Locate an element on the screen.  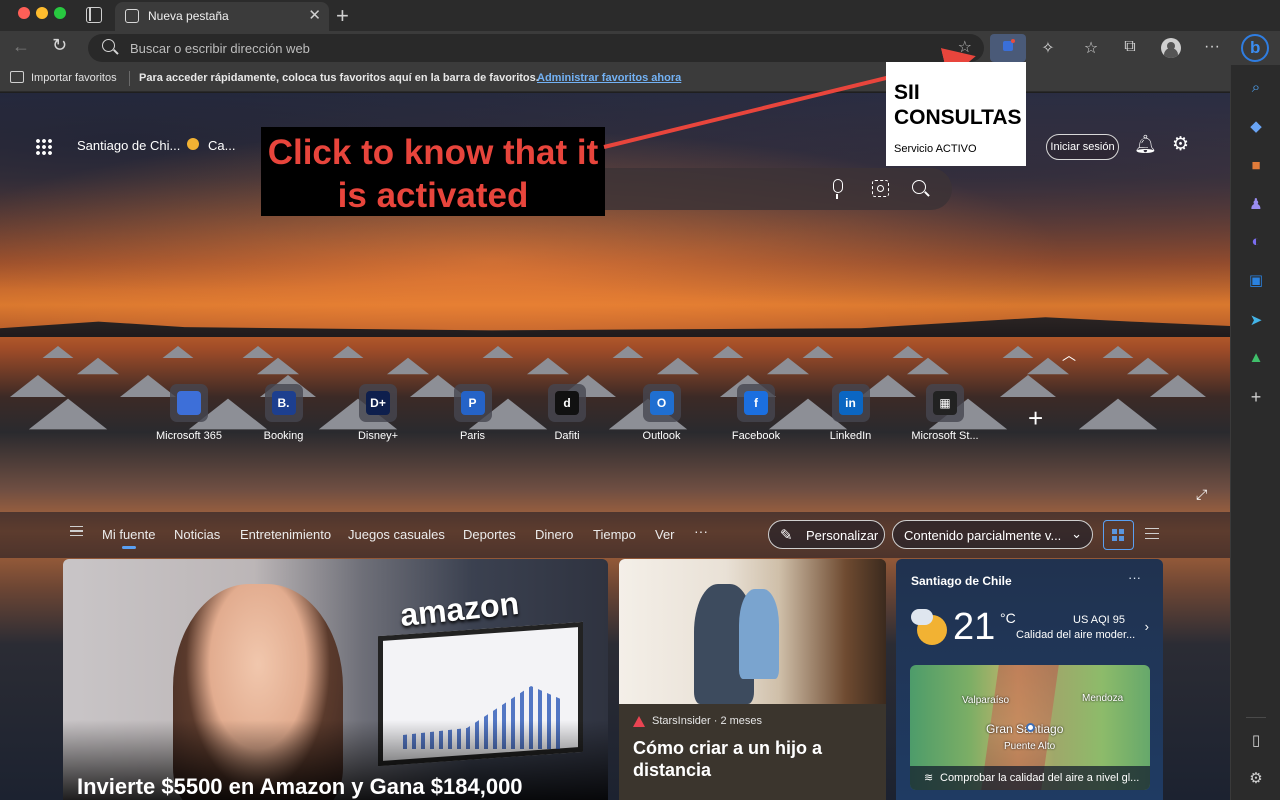
sign-in-button: Iniciar sesión is located at coordinates (1082, 147).